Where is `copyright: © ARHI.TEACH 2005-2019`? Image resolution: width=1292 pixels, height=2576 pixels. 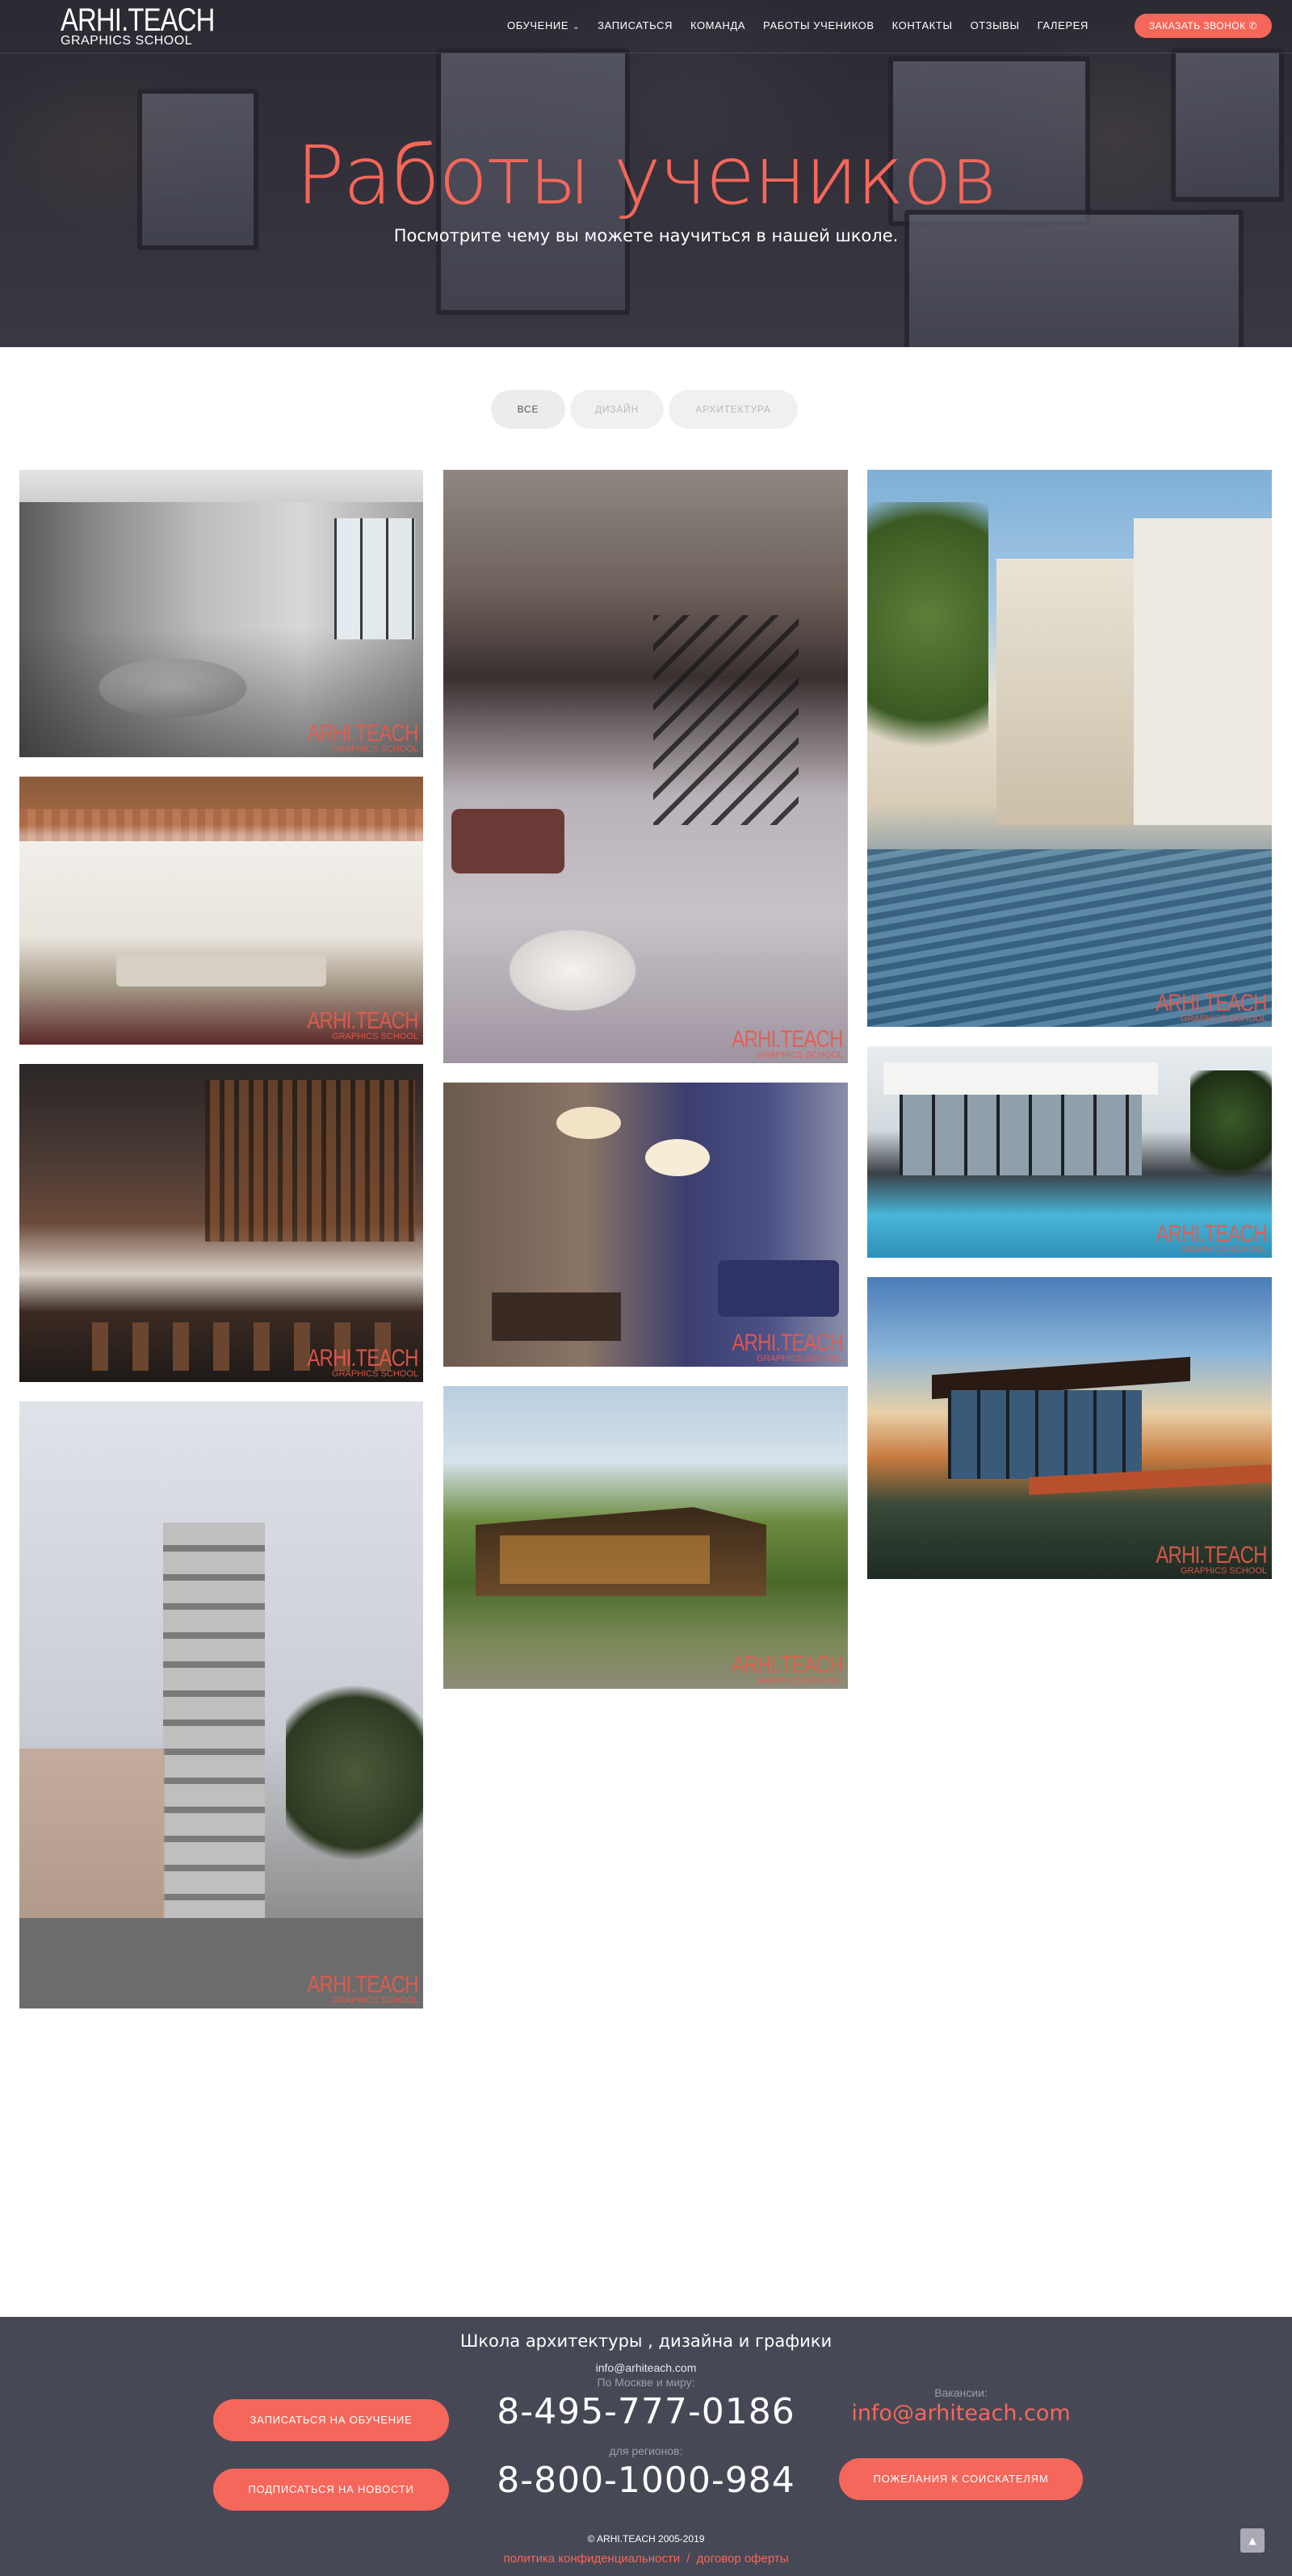
copyright: © ARHI.TEACH 2005-2019 is located at coordinates (646, 2539).